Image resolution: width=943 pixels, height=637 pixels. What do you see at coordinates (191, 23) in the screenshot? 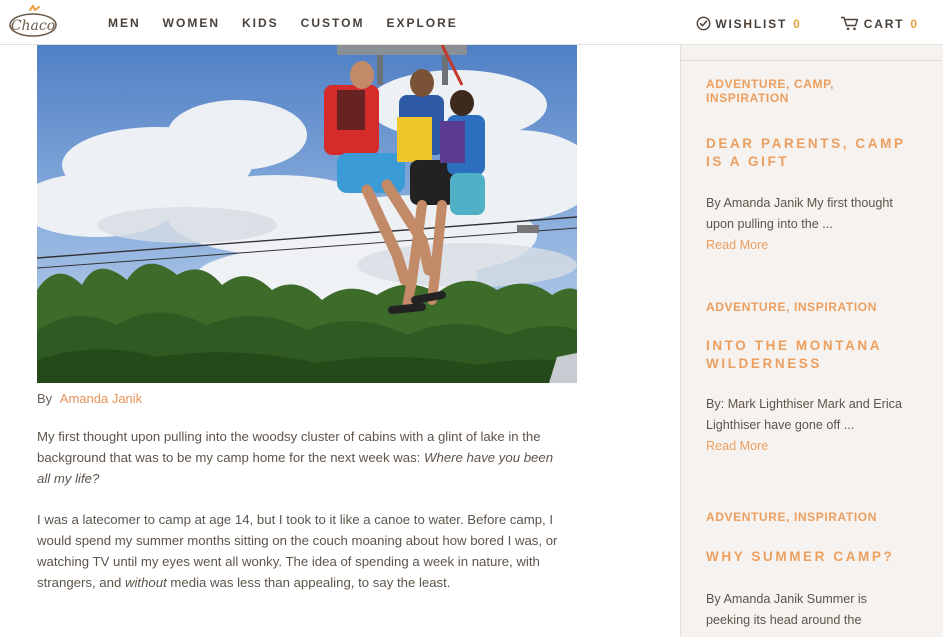
I see `nav-women: WOMEN` at bounding box center [191, 23].